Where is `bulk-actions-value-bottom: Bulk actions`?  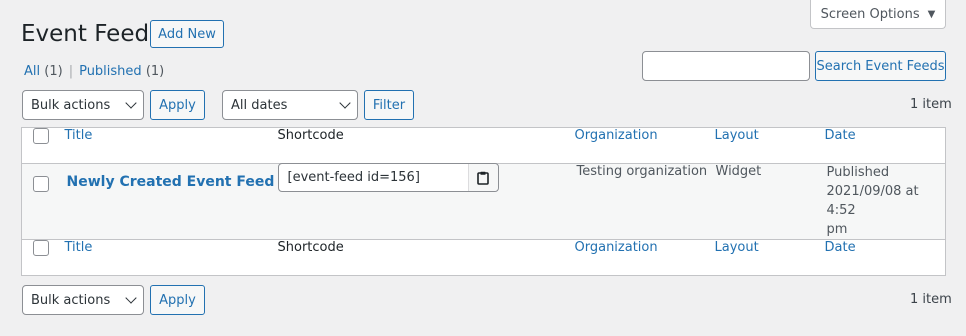
bulk-actions-value-bottom: Bulk actions is located at coordinates (71, 300).